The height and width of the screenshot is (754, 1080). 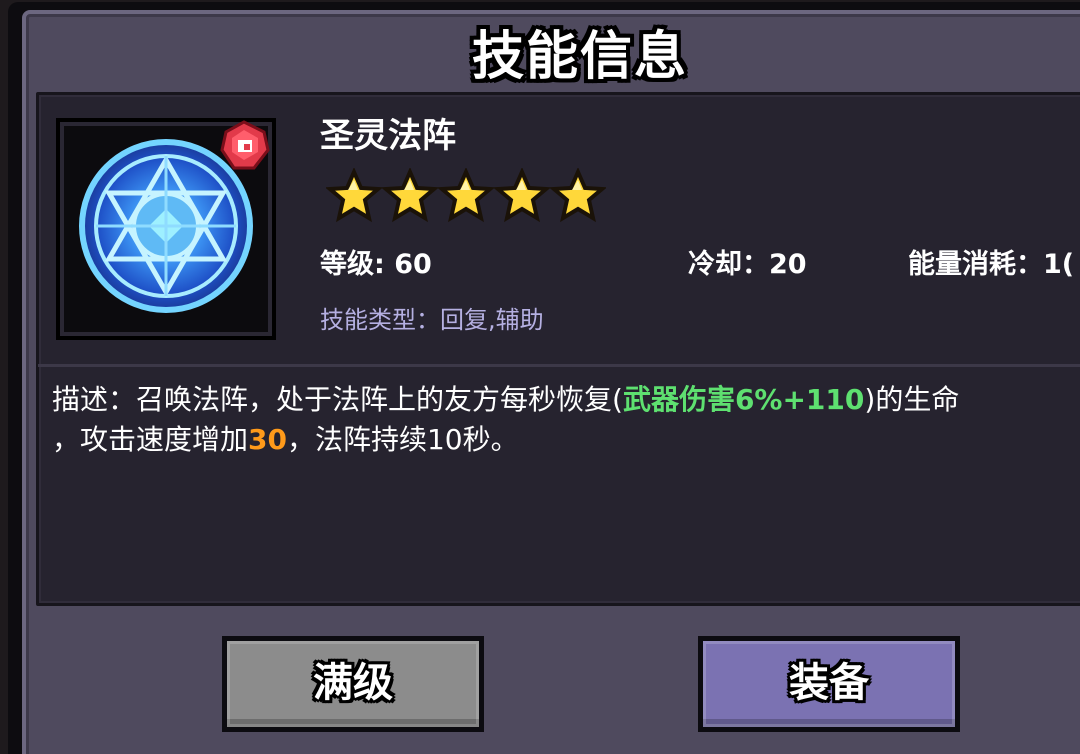 I want to click on red-gem-badge-icon, so click(x=245, y=145).